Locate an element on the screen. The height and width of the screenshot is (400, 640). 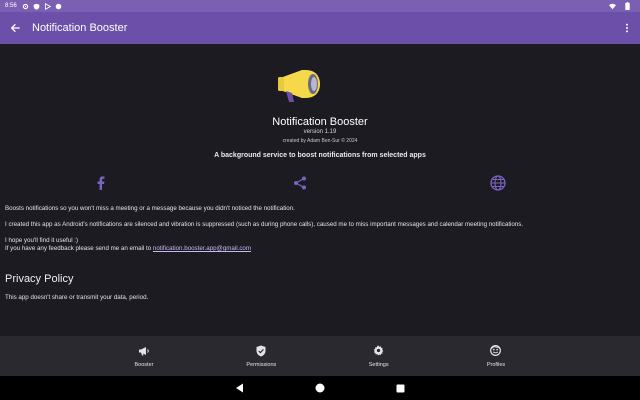
record-status-icon is located at coordinates (58, 6).